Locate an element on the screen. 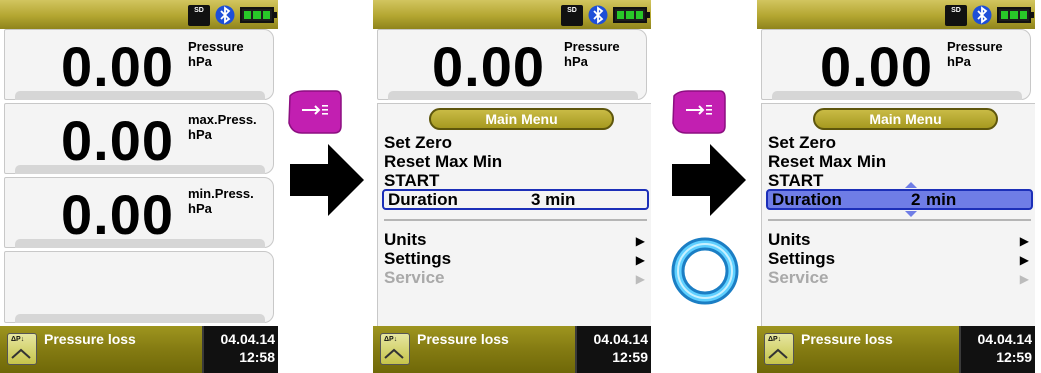  value-up-icon is located at coordinates (911, 185).